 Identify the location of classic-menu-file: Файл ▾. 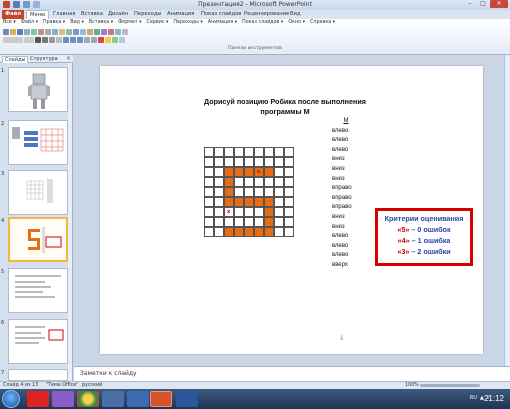
(29, 22).